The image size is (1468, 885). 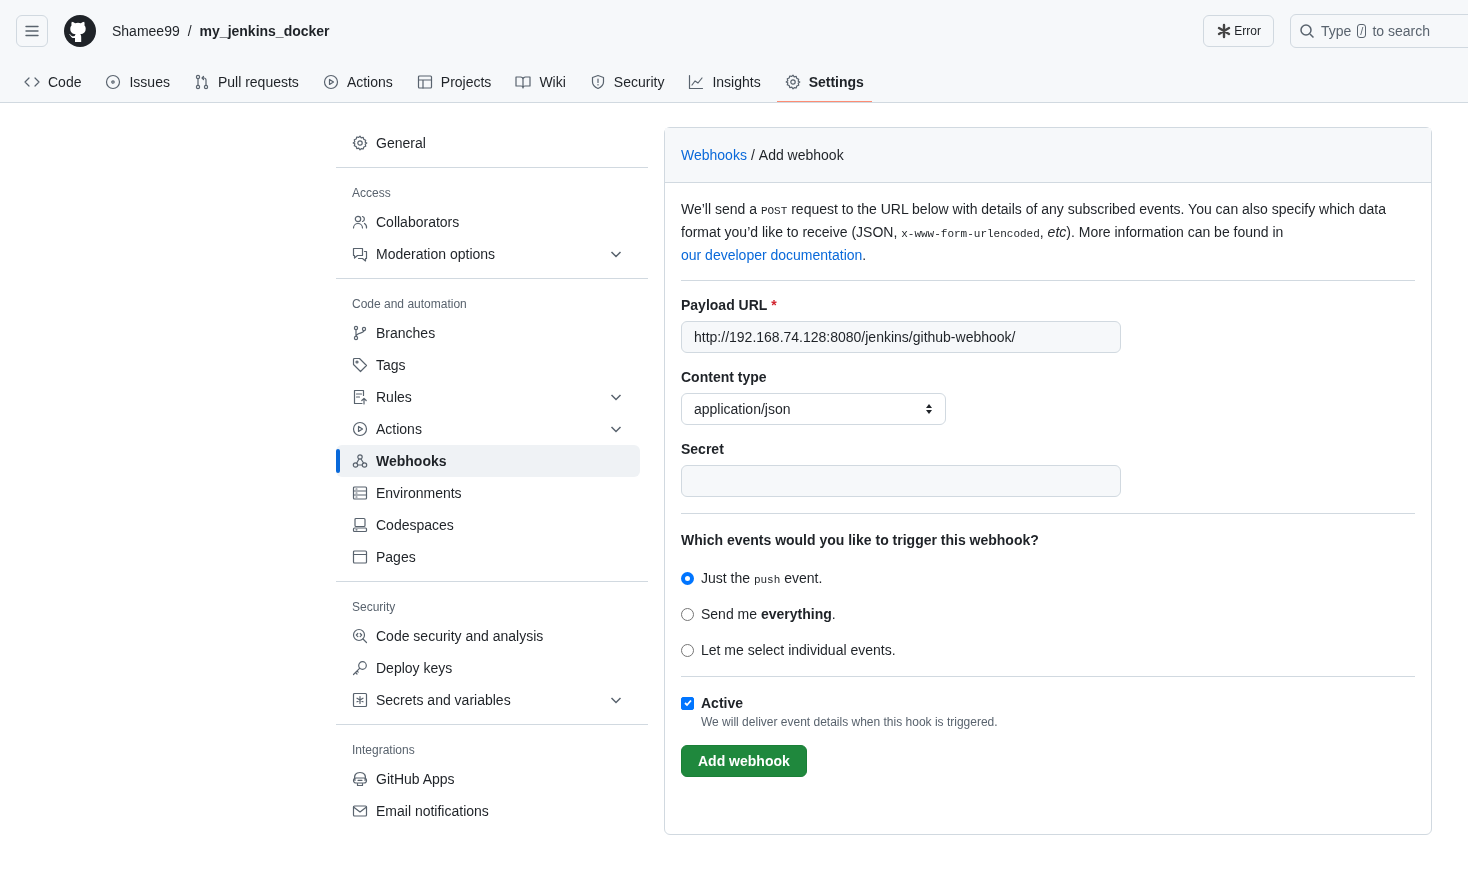 I want to click on codespace-icon, so click(x=360, y=525).